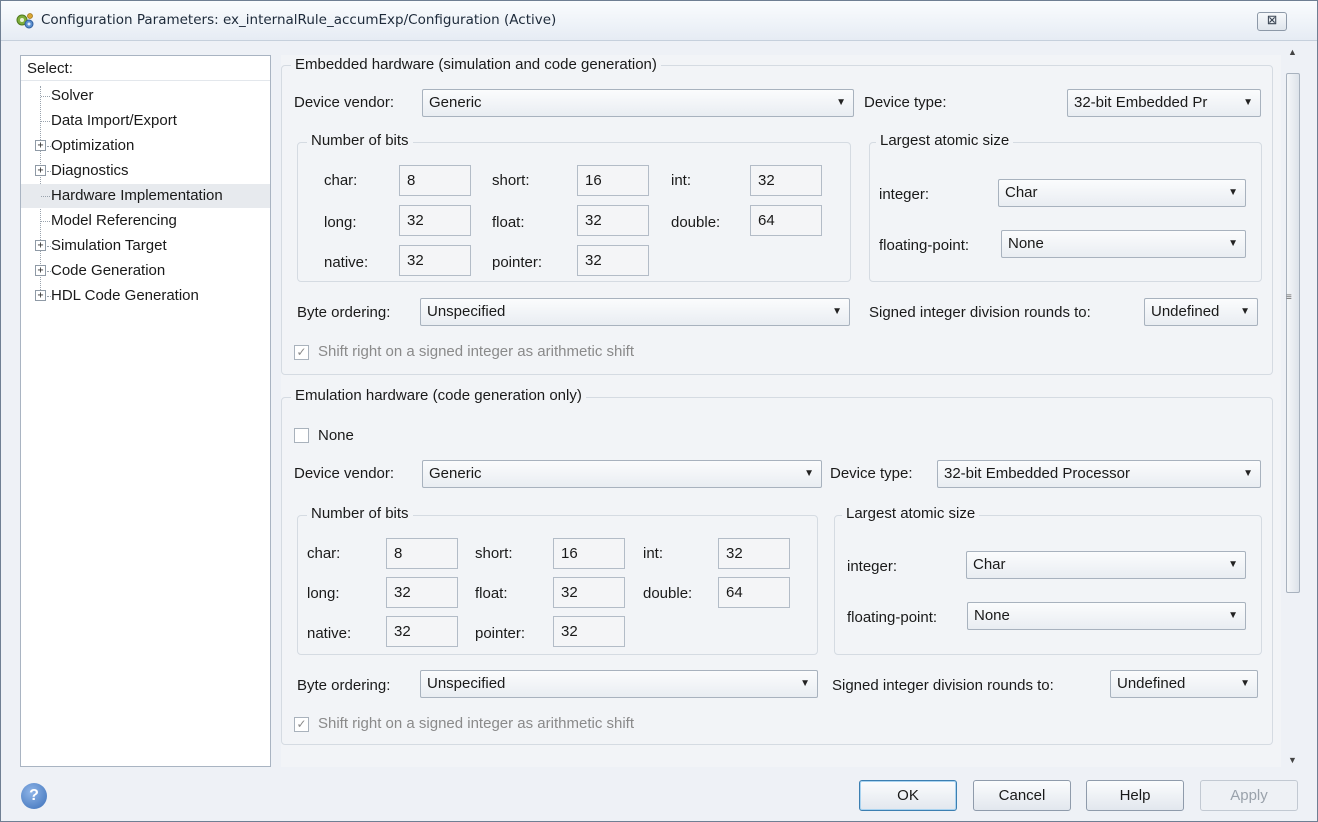 The width and height of the screenshot is (1318, 822). I want to click on close-button: ☒, so click(1272, 21).